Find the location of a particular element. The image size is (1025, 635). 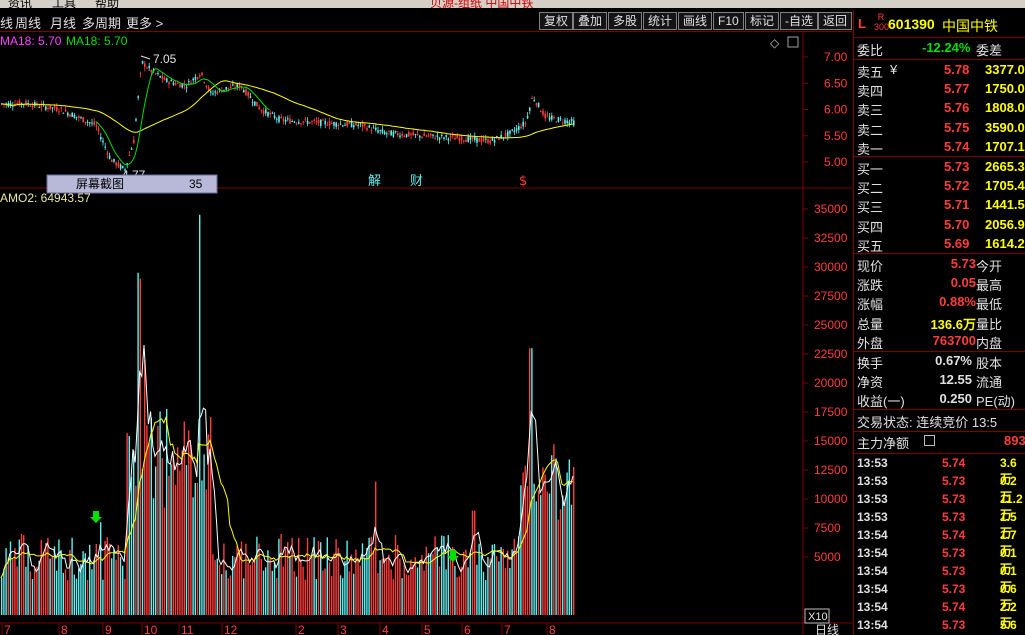

bid-label: 买三 is located at coordinates (870, 208).